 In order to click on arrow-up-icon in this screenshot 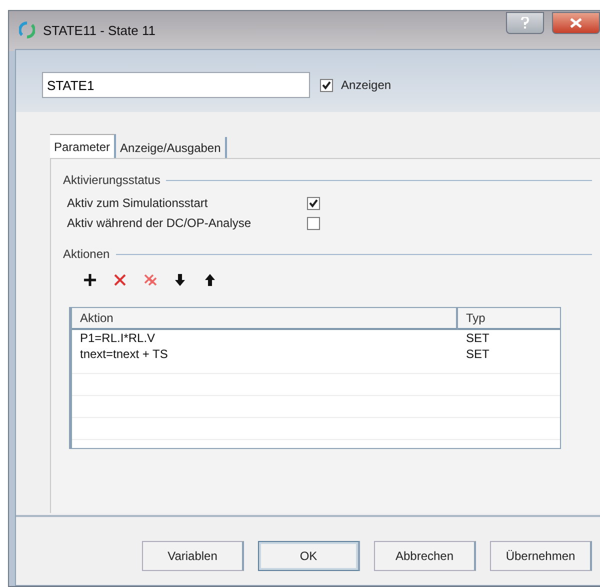, I will do `click(210, 280)`.